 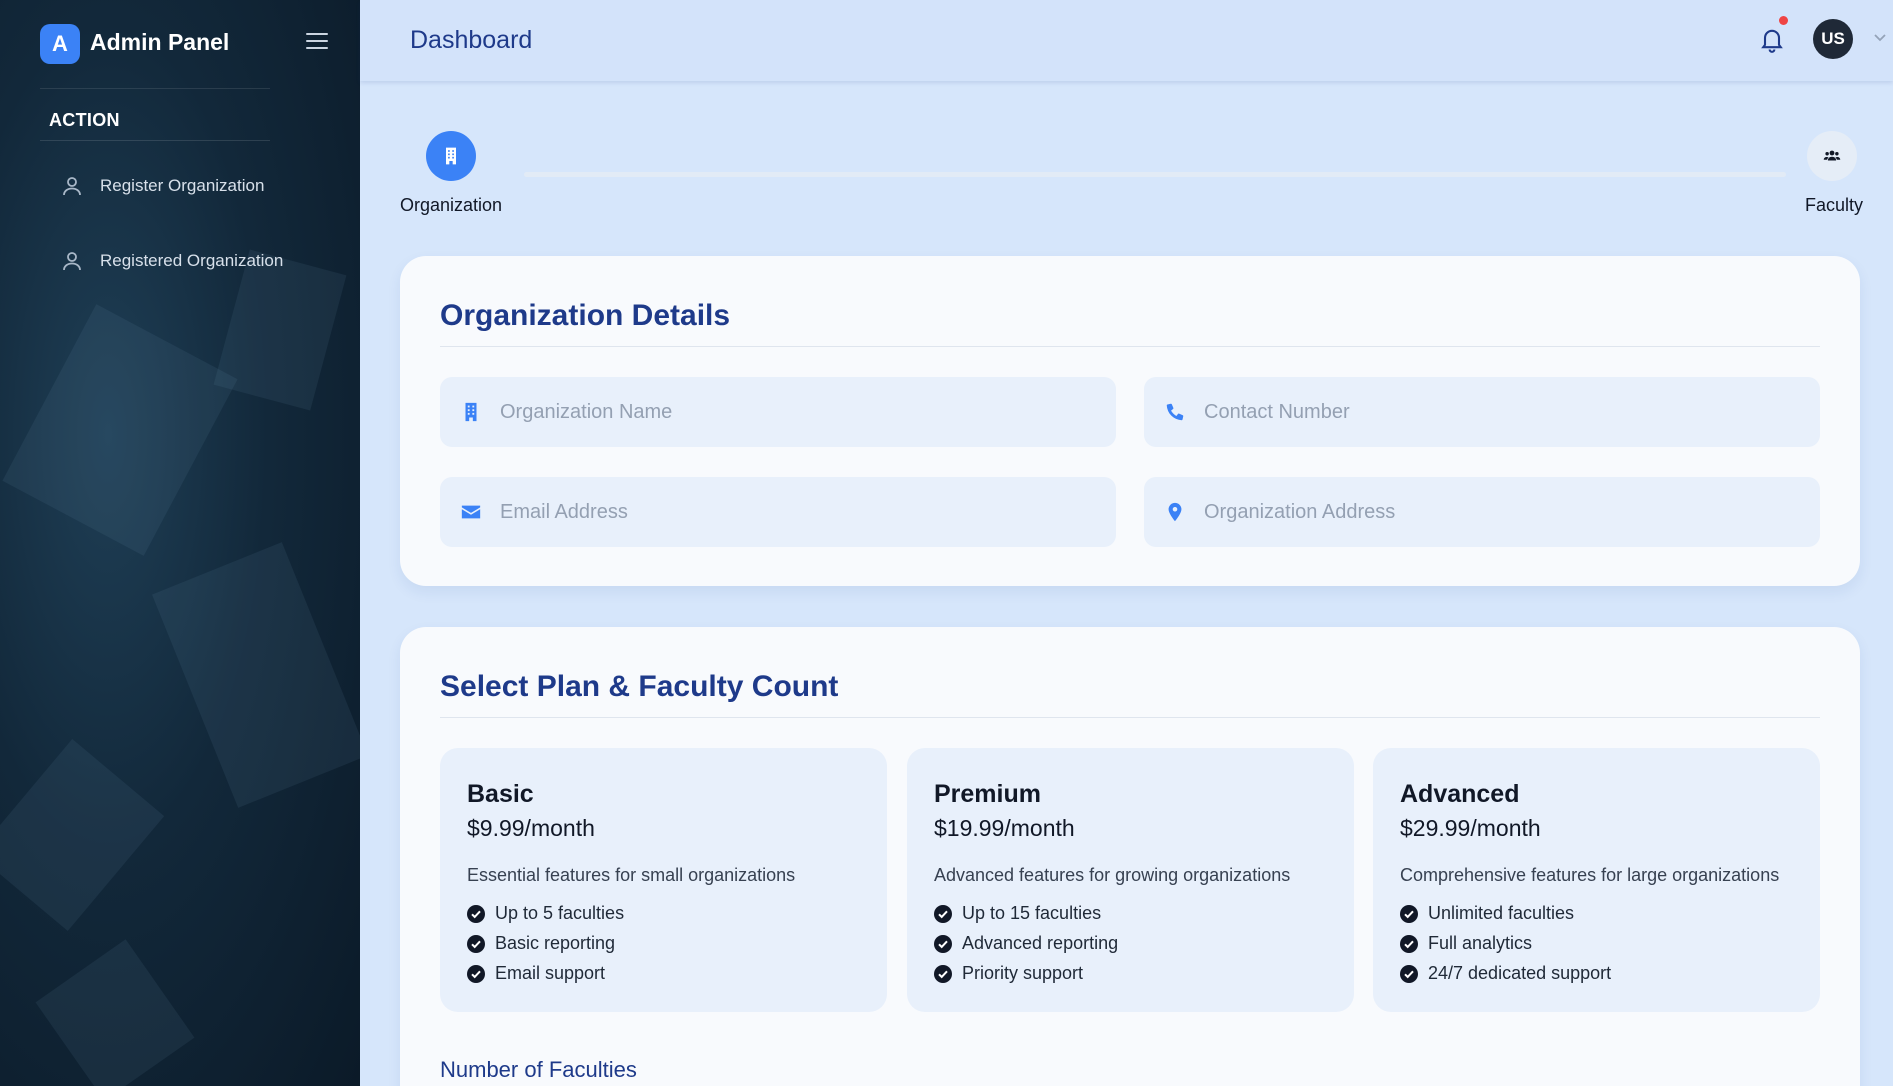 I want to click on organization-details-title: Organization Details, so click(x=585, y=315).